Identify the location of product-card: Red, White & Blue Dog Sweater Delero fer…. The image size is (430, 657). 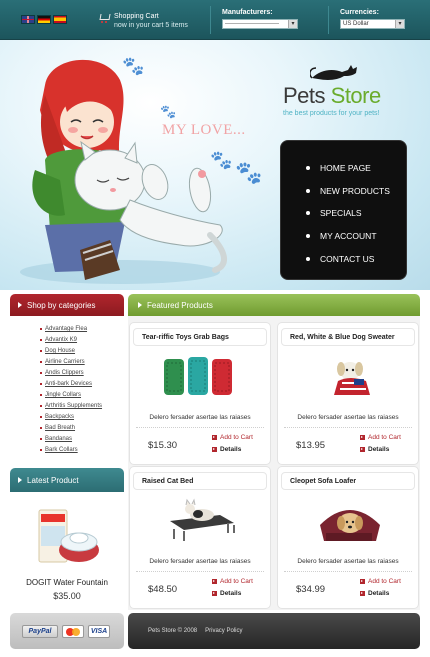
(348, 393).